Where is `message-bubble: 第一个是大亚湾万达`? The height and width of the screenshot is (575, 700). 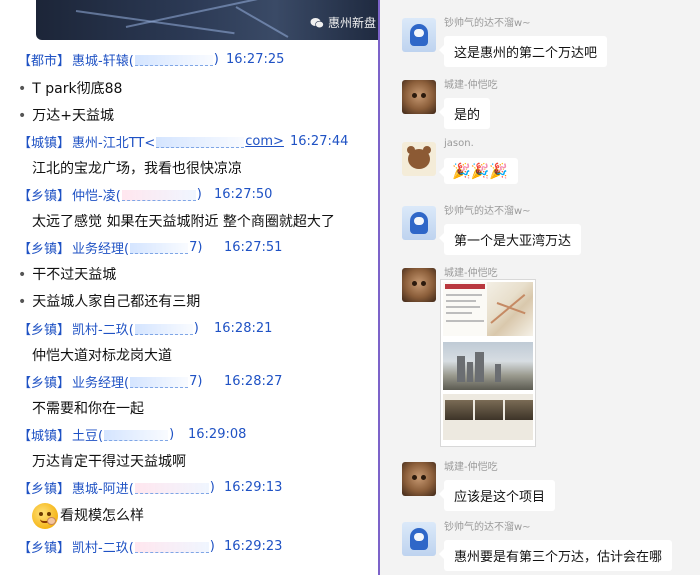 message-bubble: 第一个是大亚湾万达 is located at coordinates (510, 239).